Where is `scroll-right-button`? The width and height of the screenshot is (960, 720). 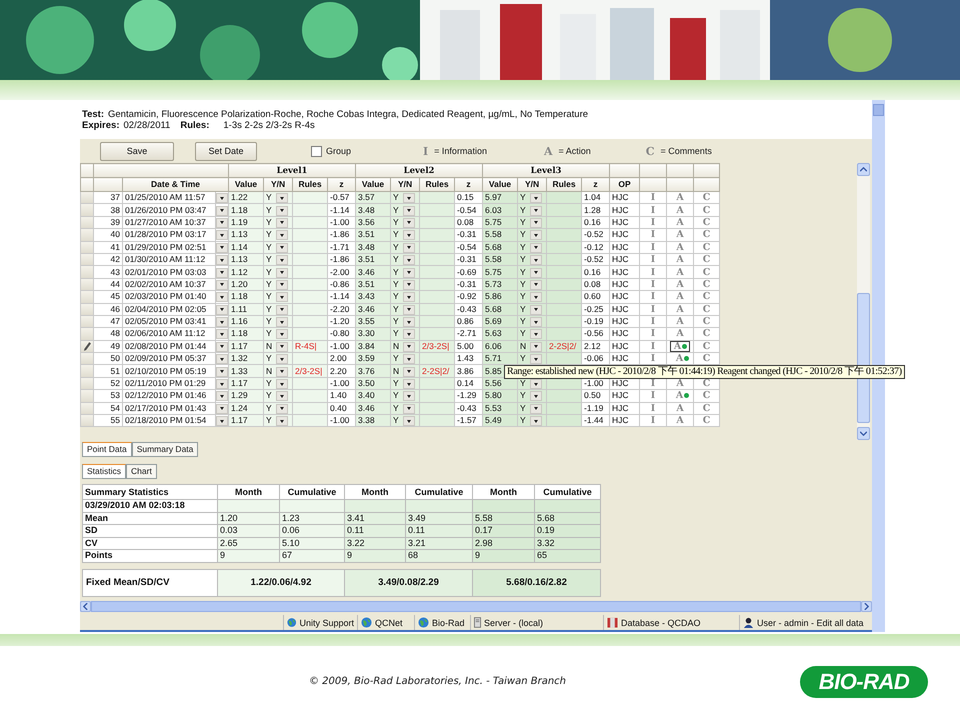 scroll-right-button is located at coordinates (866, 606).